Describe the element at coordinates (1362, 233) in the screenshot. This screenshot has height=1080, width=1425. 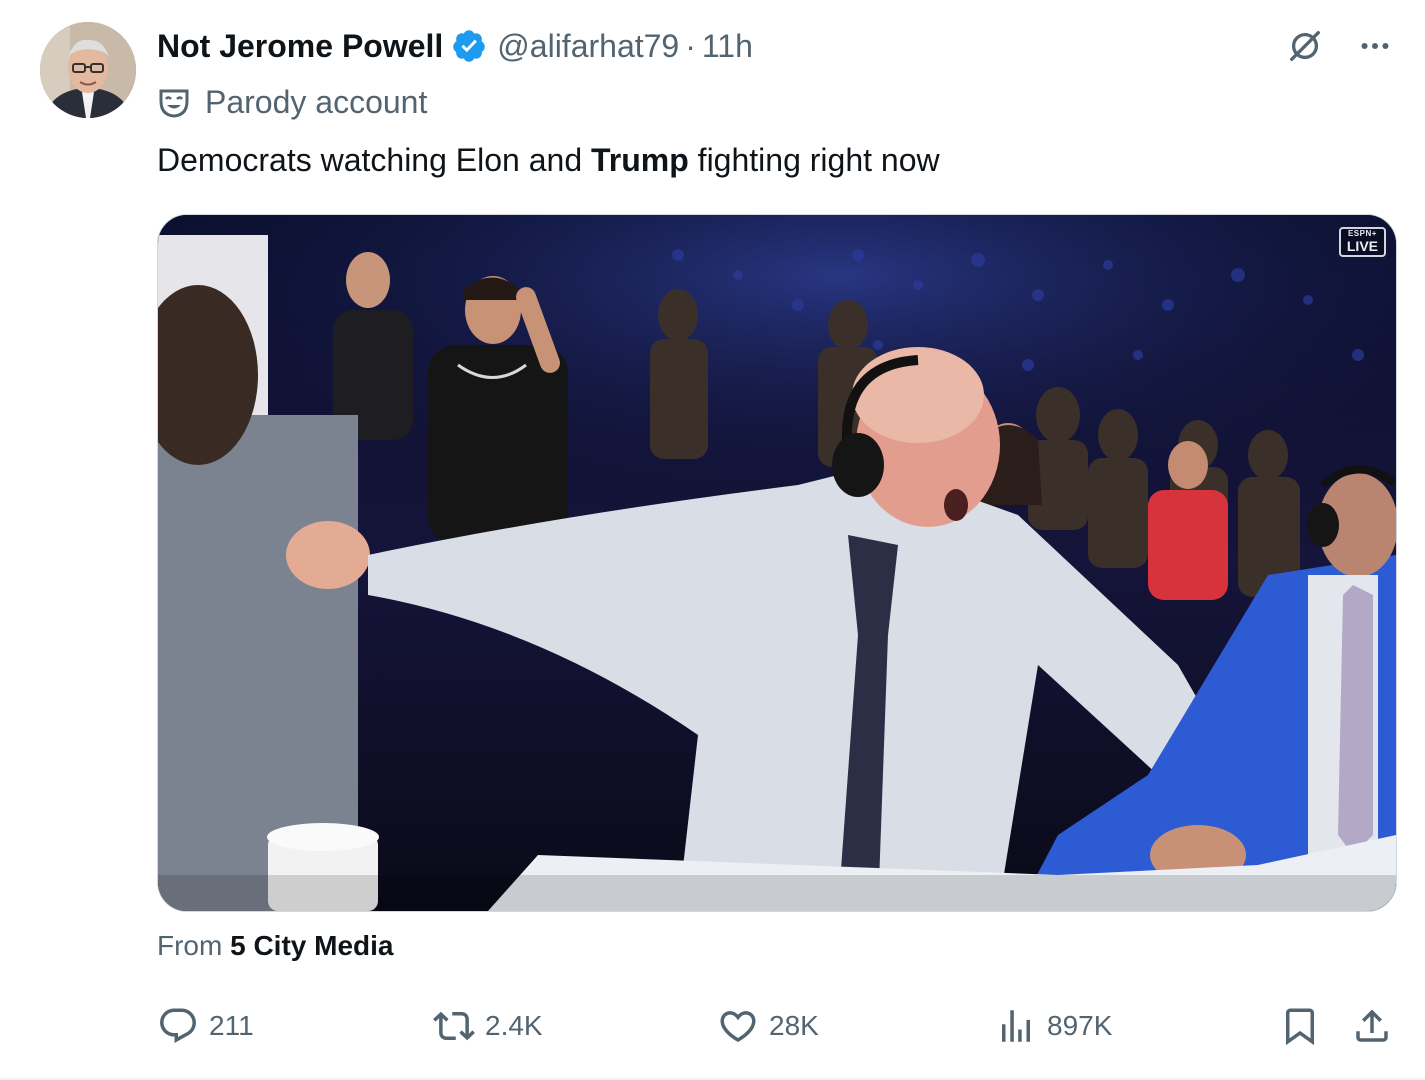
I see `live-badge-brand: ESPN+` at that location.